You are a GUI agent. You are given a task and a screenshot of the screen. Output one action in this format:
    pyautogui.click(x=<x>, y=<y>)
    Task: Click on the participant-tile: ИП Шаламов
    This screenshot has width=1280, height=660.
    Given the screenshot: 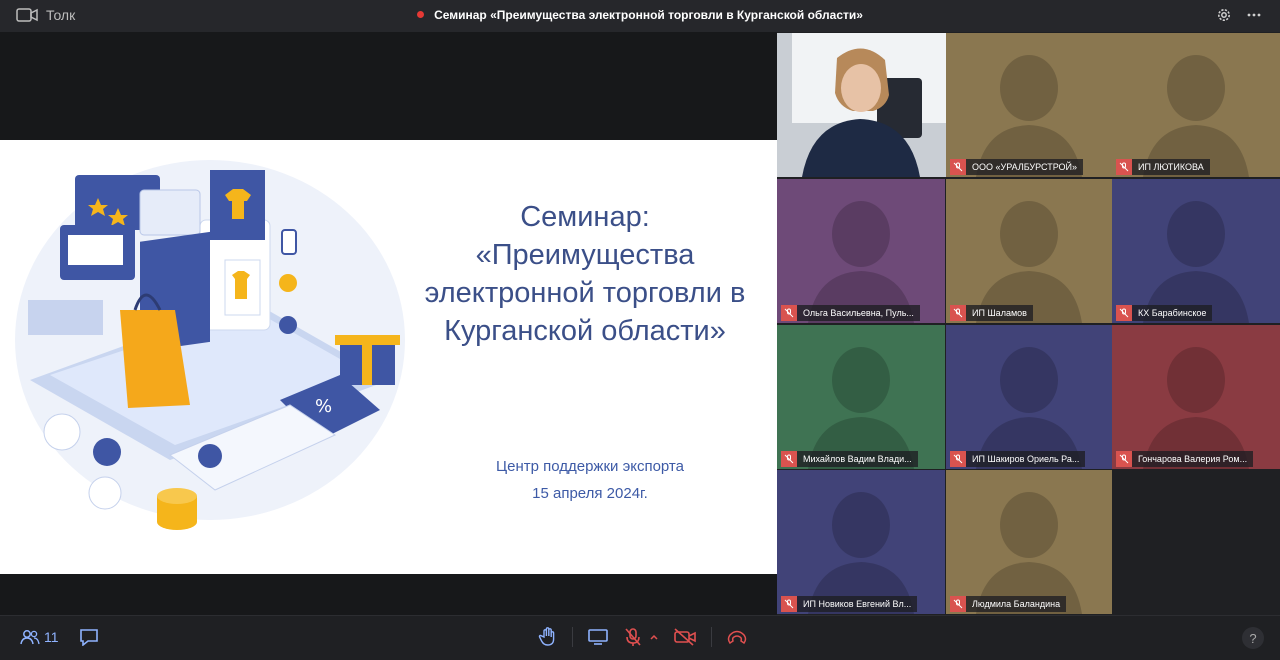 What is the action you would take?
    pyautogui.click(x=1029, y=251)
    